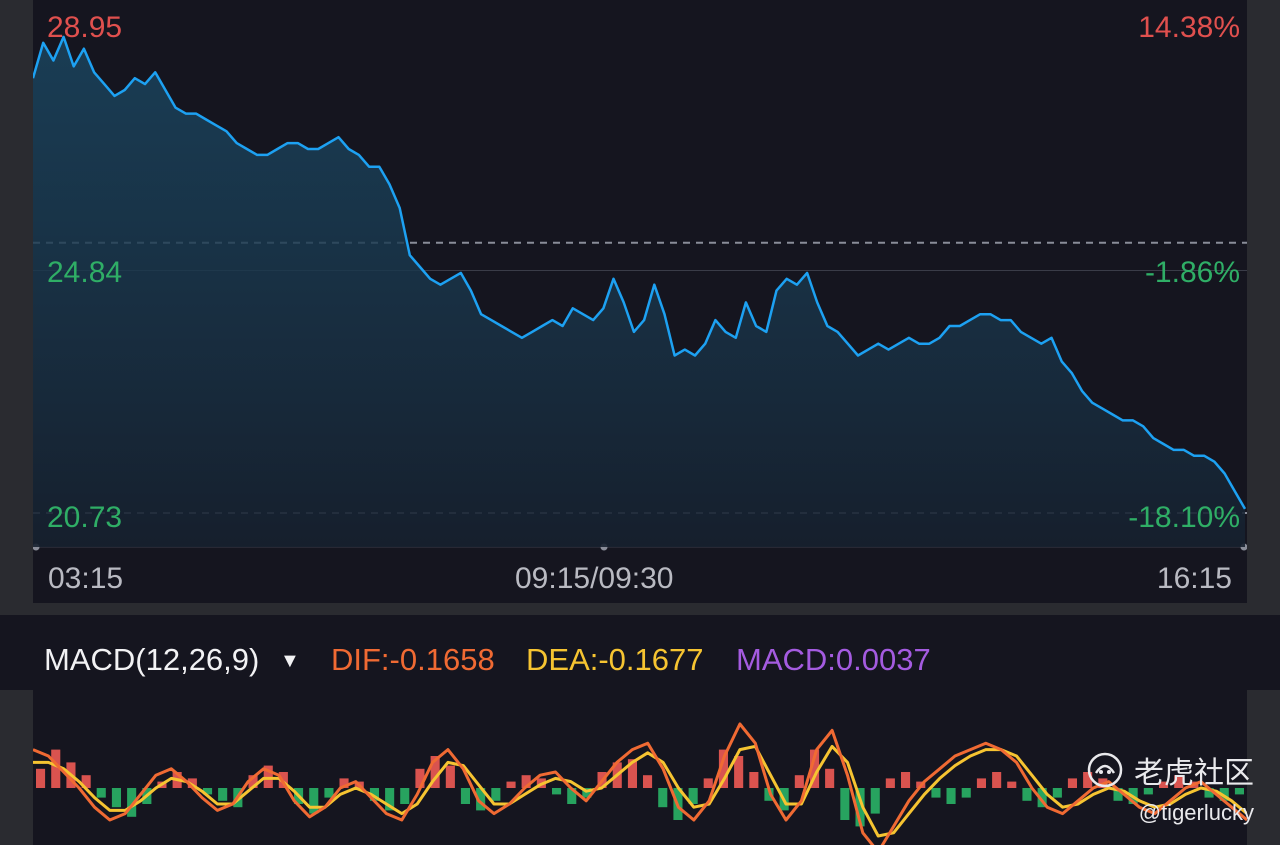 This screenshot has height=845, width=1280. I want to click on price-axis-high-label: 28.95, so click(85, 27).